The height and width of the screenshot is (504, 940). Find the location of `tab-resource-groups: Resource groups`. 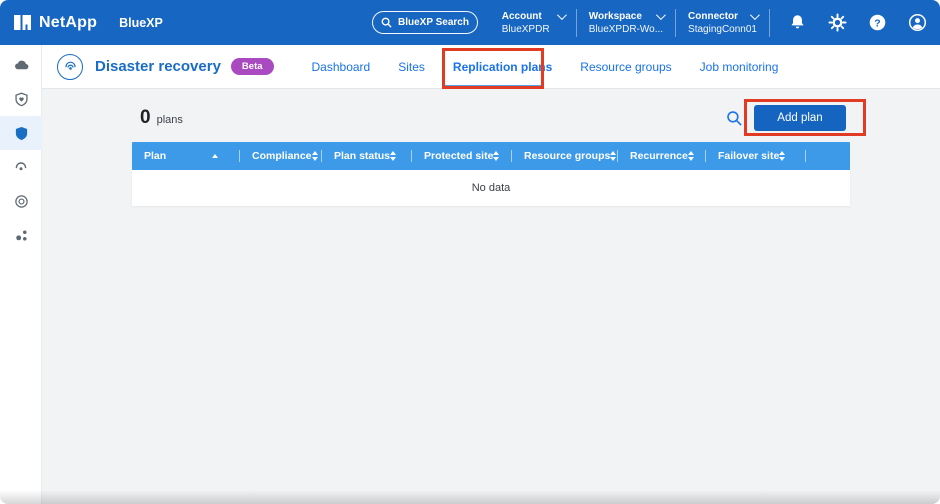

tab-resource-groups: Resource groups is located at coordinates (625, 66).